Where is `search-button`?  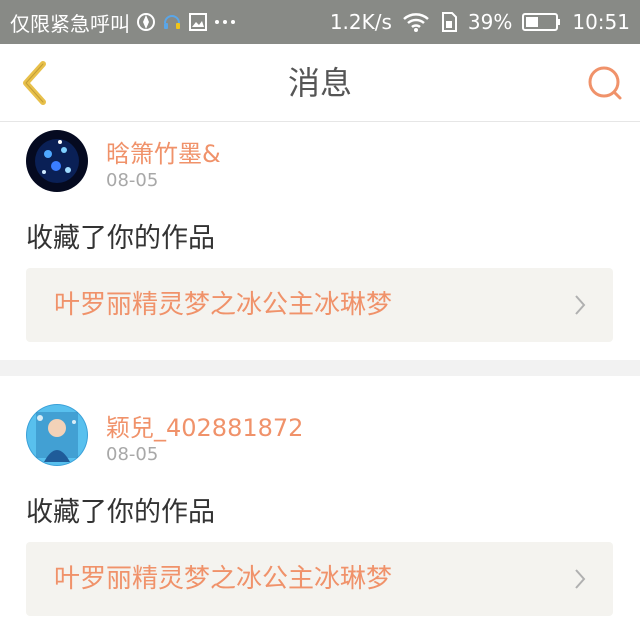 search-button is located at coordinates (605, 83).